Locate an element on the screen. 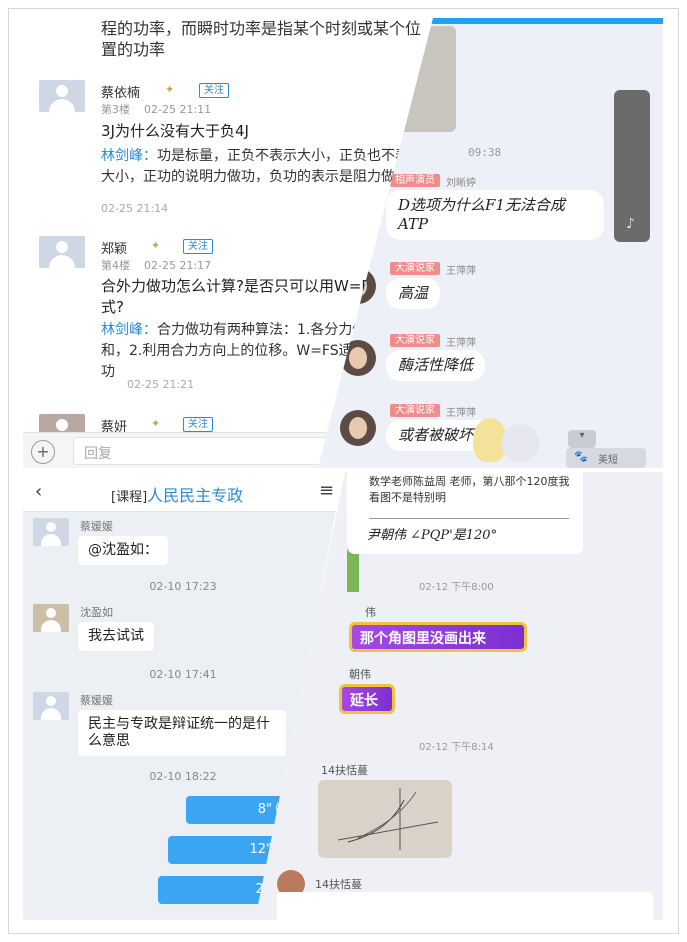 This screenshot has height=942, width=687. timestamp: 09:38 is located at coordinates (485, 152).